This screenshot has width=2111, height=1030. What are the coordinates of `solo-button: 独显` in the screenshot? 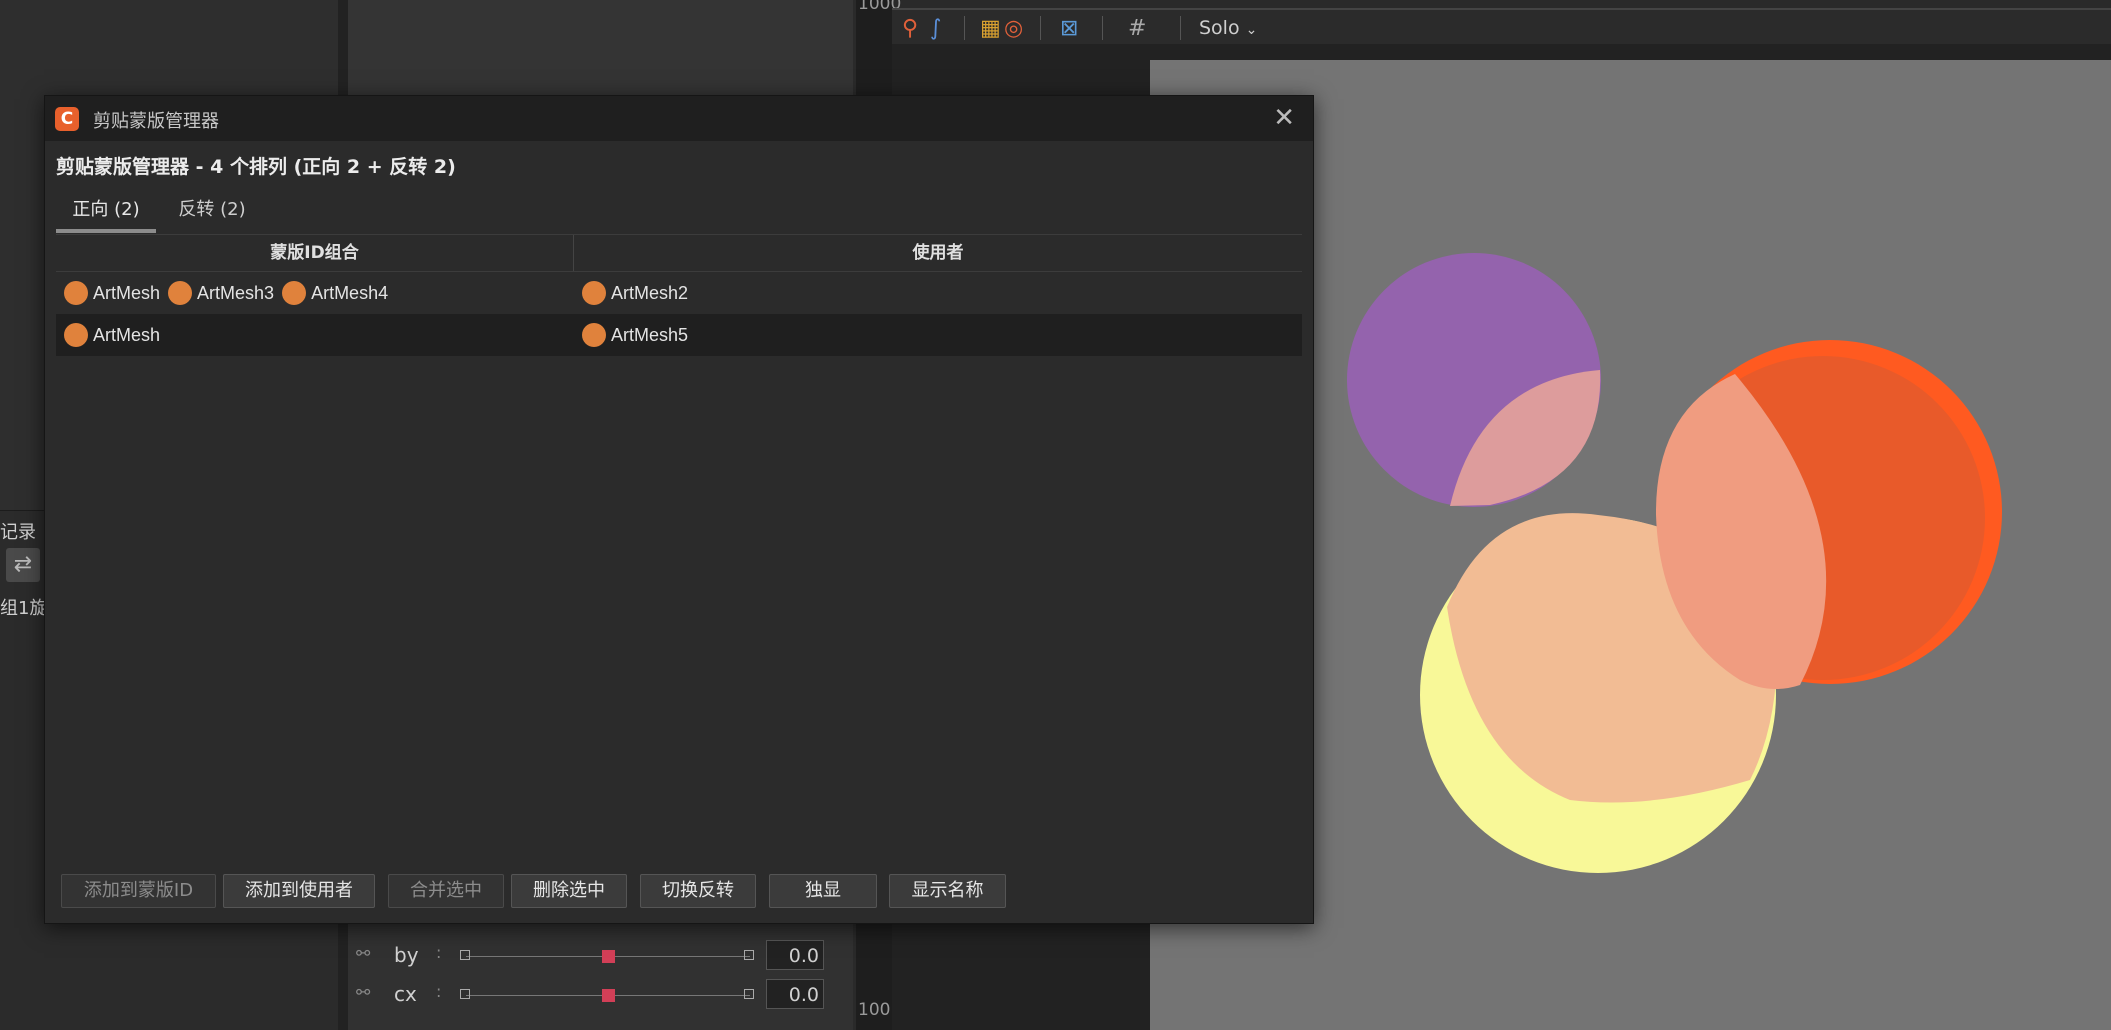 It's located at (823, 891).